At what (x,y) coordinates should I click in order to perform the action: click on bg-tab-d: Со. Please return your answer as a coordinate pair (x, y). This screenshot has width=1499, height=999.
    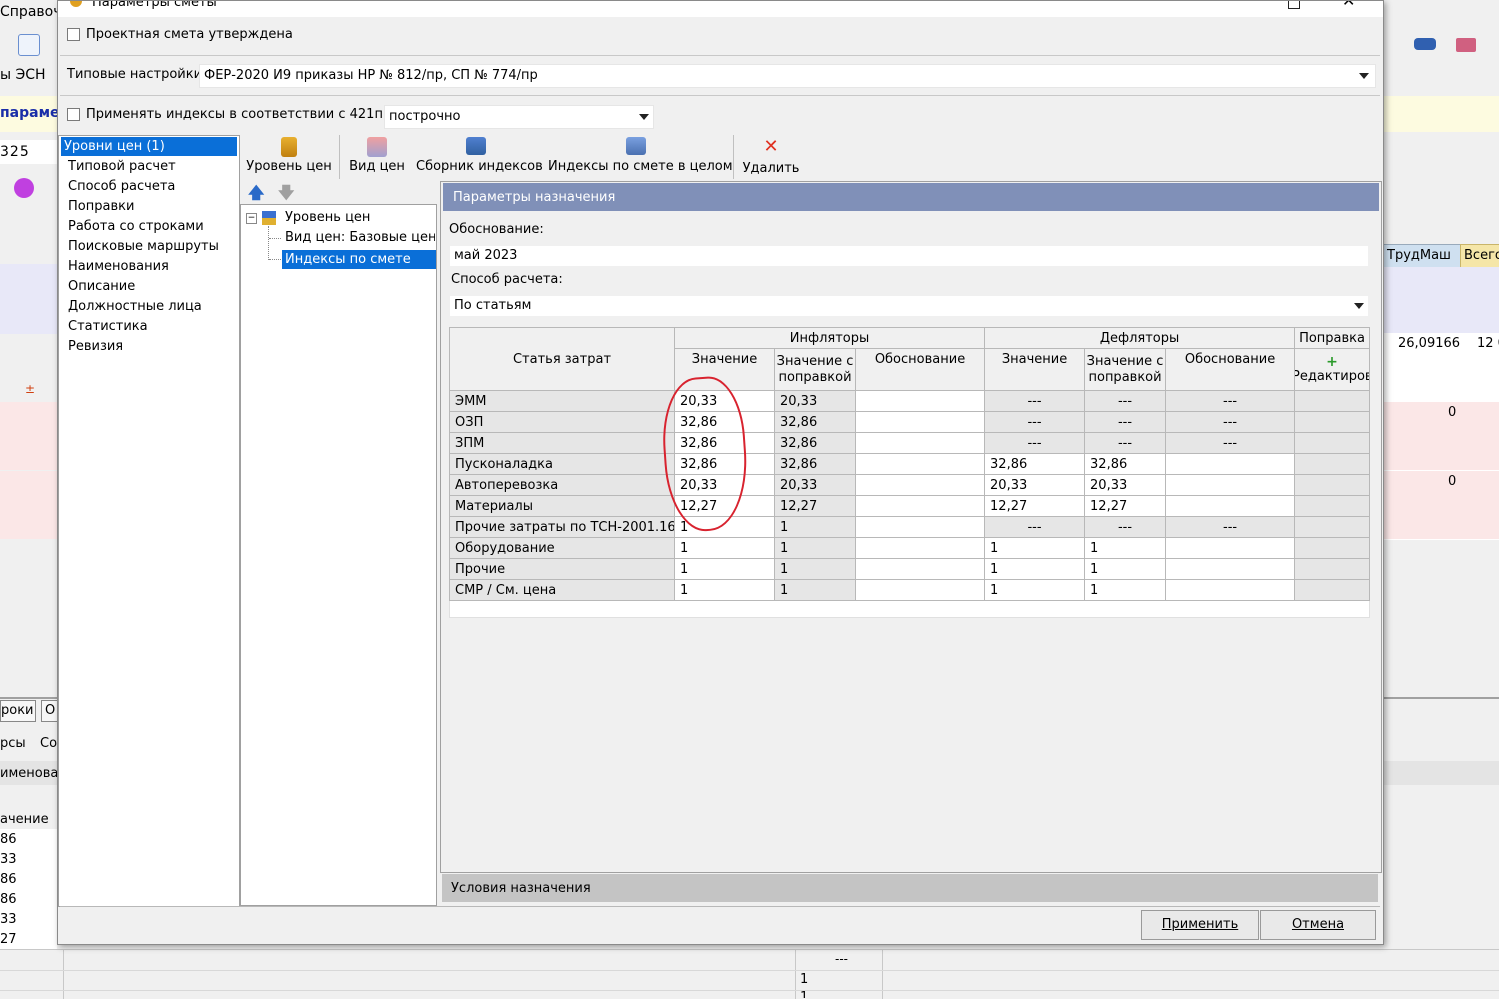
    Looking at the image, I should click on (48, 743).